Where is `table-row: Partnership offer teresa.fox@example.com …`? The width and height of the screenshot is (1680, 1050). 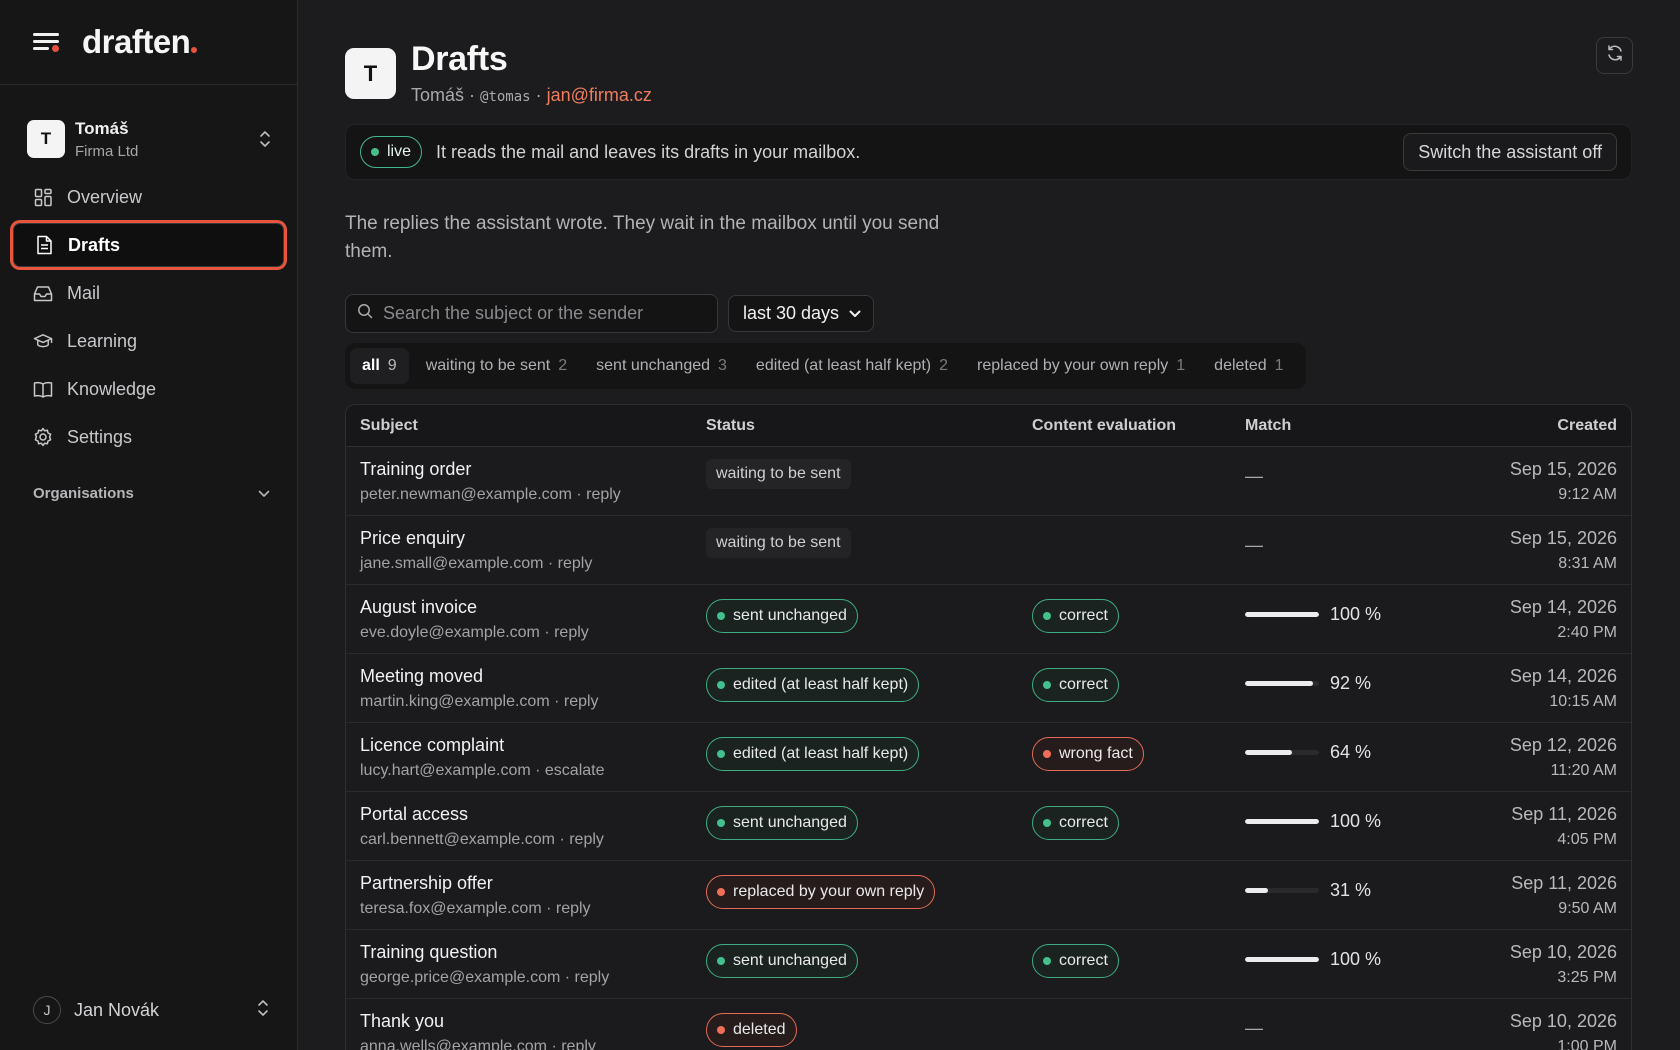
table-row: Partnership offer teresa.fox@example.com … is located at coordinates (988, 895).